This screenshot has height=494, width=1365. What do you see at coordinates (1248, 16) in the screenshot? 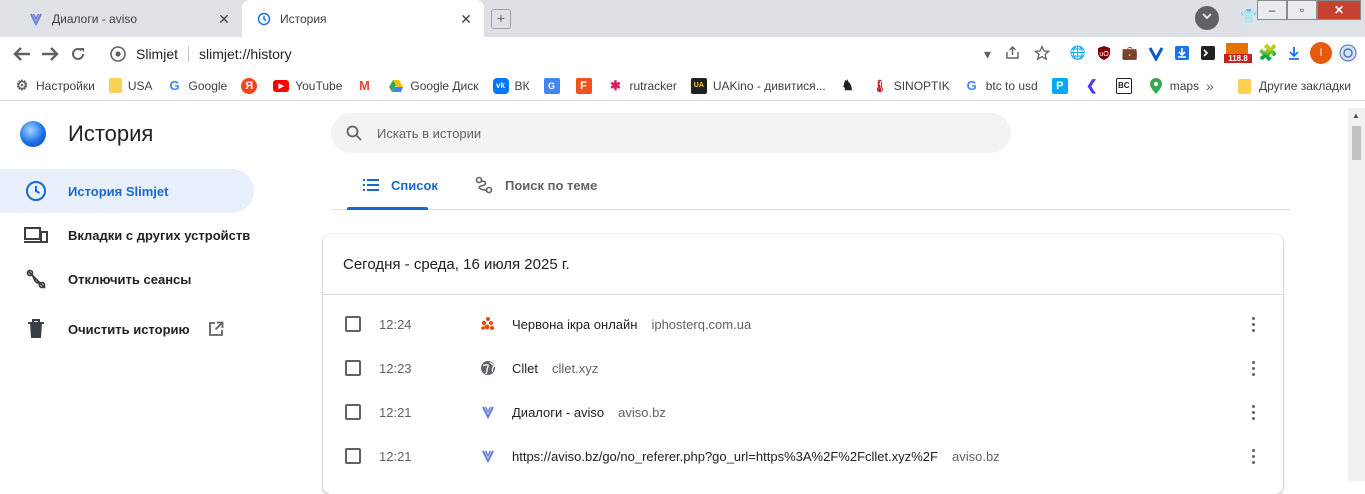
I see `theme-shirt-icon: 👕` at bounding box center [1248, 16].